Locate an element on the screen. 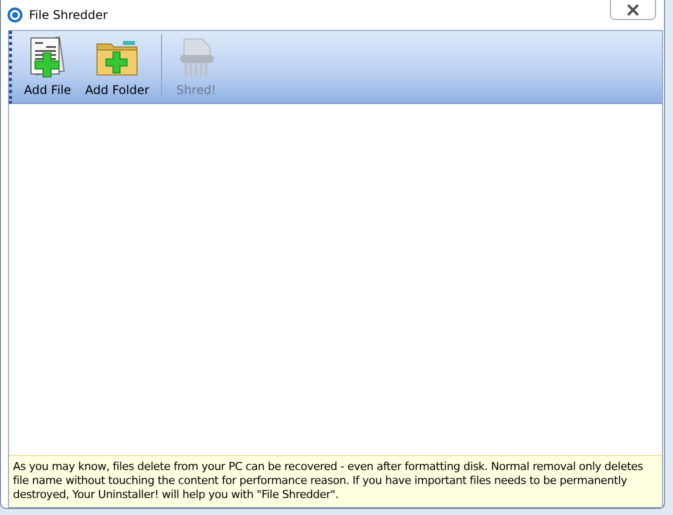 The height and width of the screenshot is (515, 673). close-icon is located at coordinates (633, 10).